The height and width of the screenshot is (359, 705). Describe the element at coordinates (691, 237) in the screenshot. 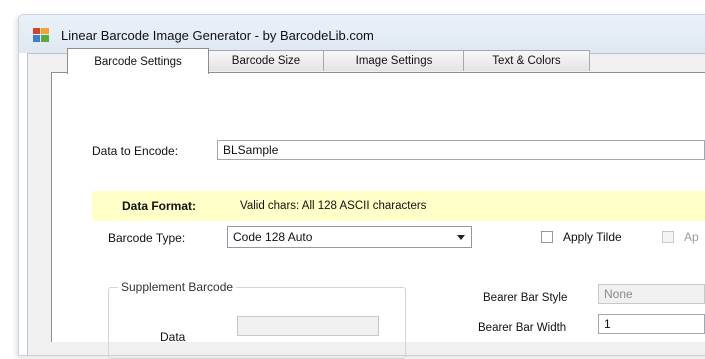

I see `partial-option-label: Ap` at that location.